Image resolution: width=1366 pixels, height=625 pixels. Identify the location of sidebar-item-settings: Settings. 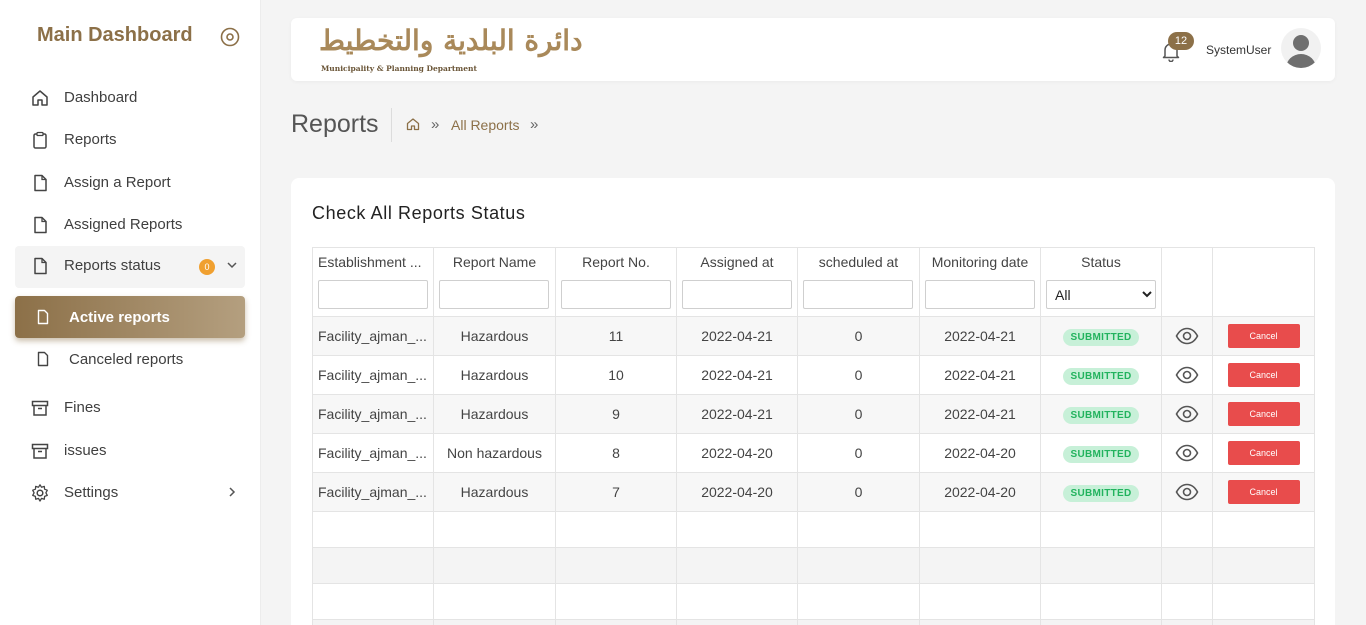
(130, 493).